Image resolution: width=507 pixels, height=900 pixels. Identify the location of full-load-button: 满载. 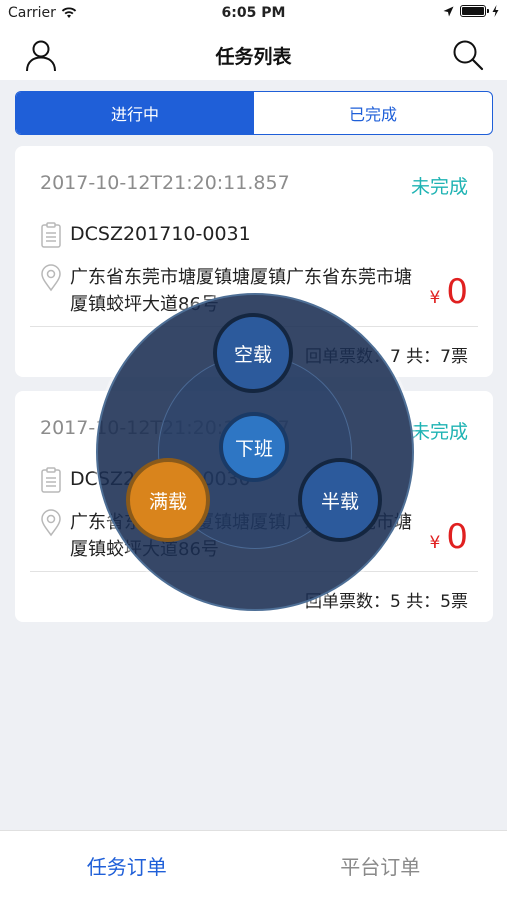
(168, 500).